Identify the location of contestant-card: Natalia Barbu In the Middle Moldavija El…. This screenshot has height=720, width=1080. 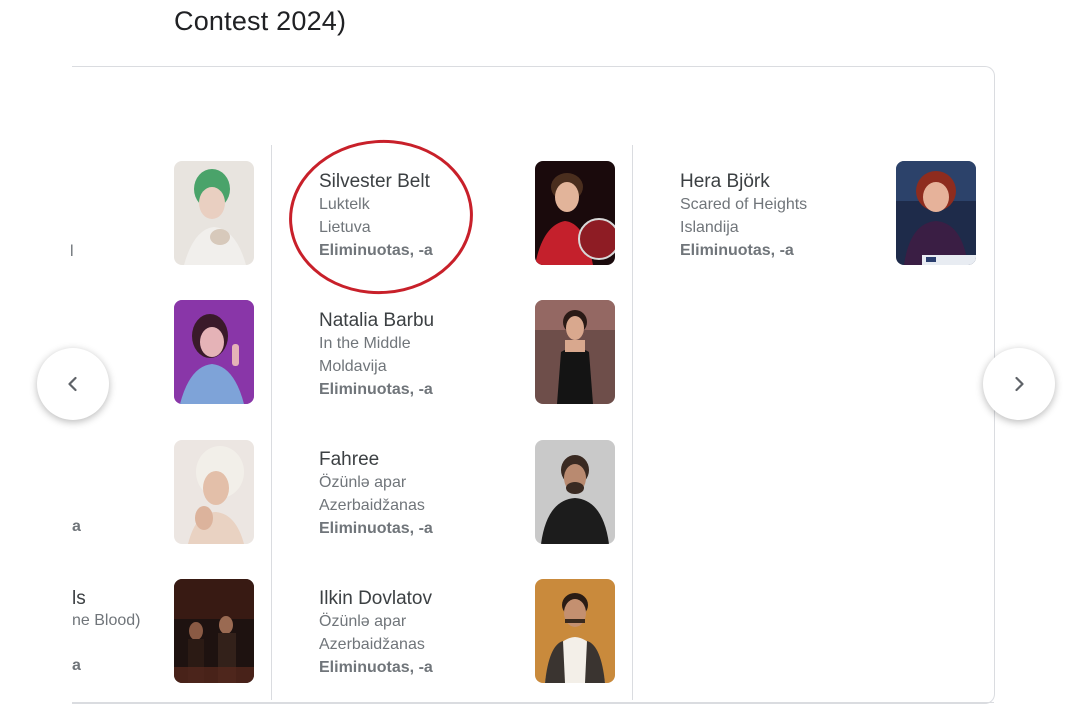
(376, 355).